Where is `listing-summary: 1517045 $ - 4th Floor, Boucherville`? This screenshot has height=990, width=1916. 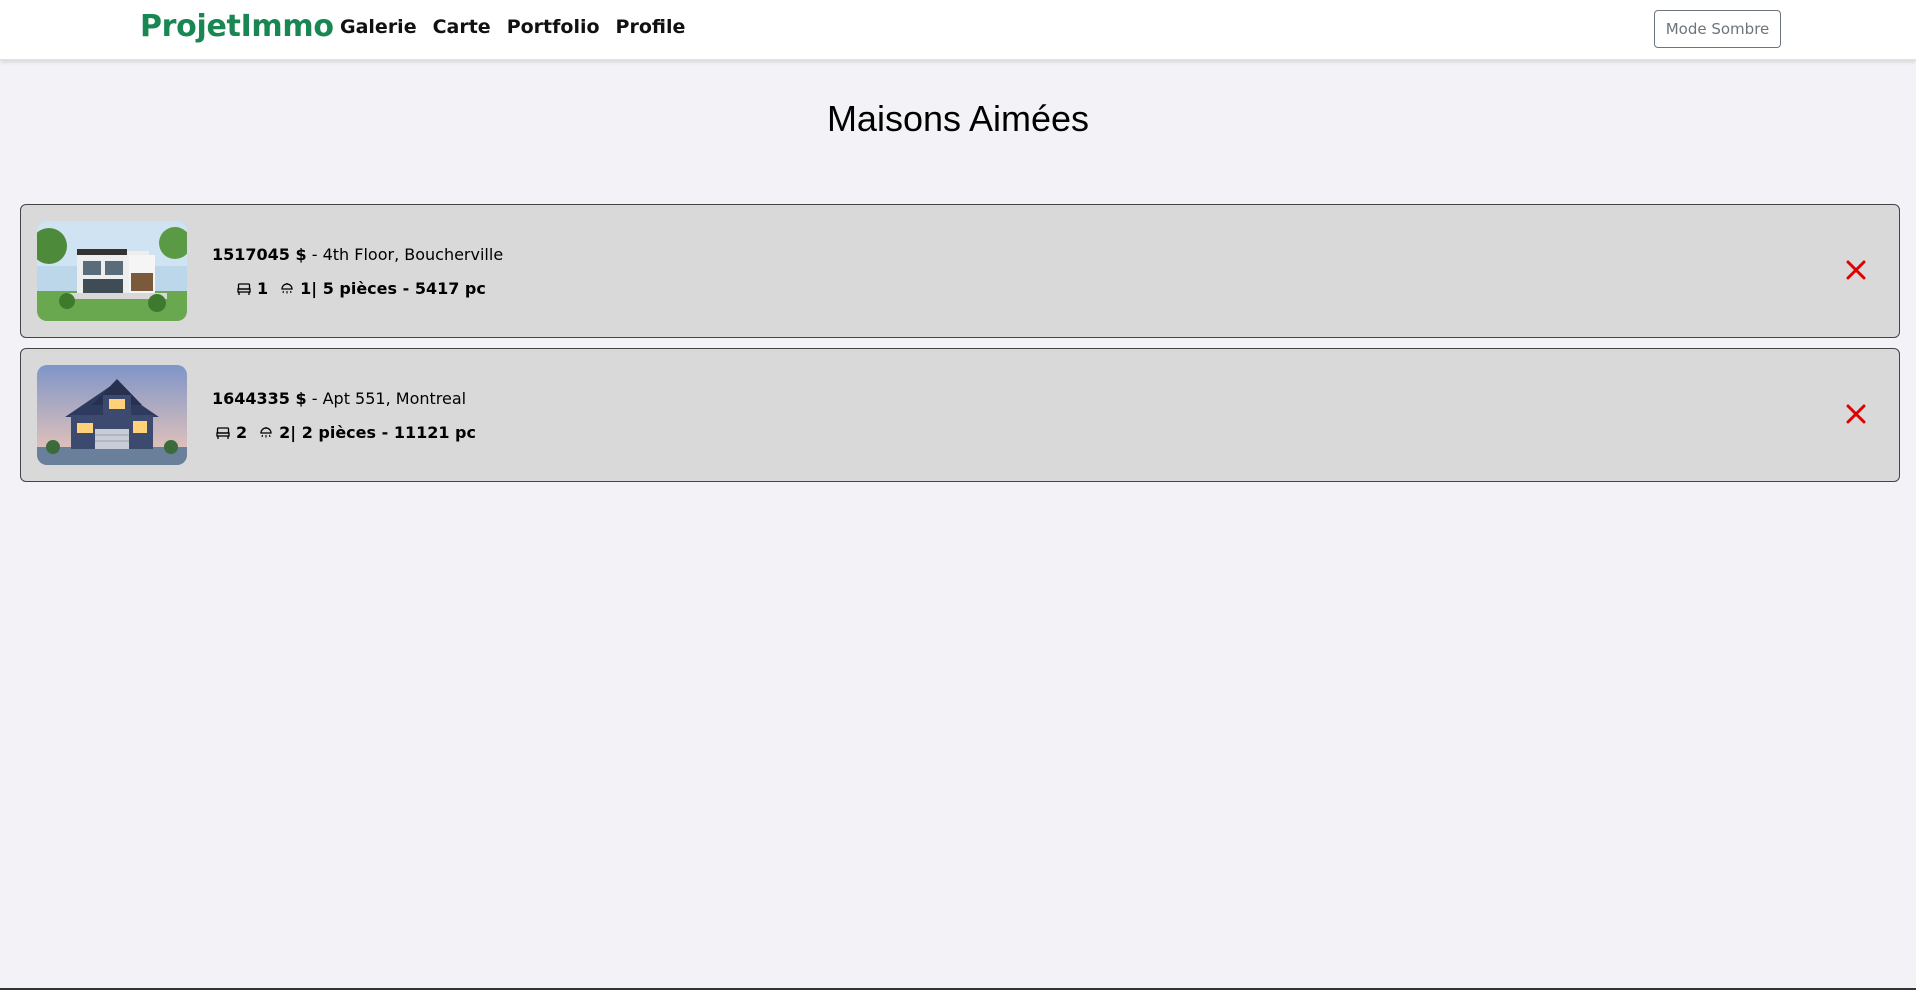 listing-summary: 1517045 $ - 4th Floor, Boucherville is located at coordinates (357, 254).